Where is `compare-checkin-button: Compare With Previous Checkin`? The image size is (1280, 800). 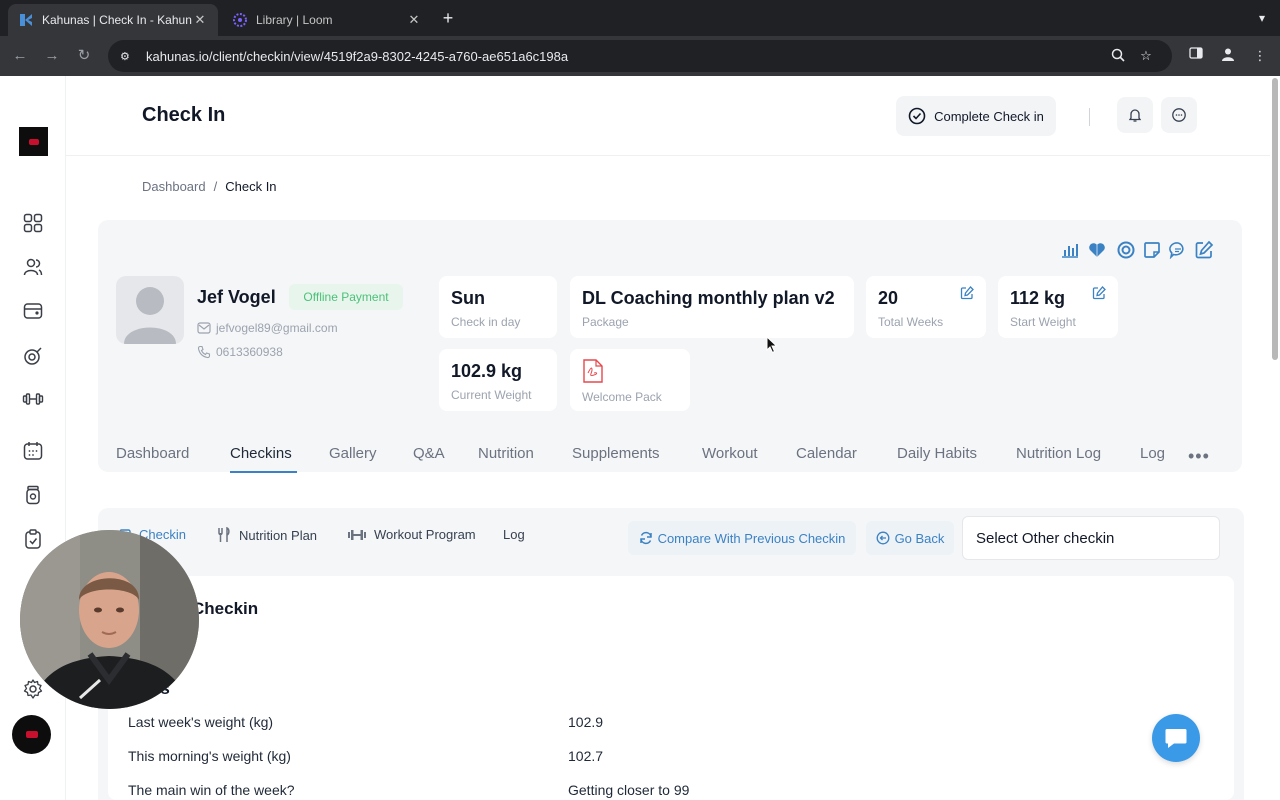
compare-checkin-button: Compare With Previous Checkin is located at coordinates (742, 538).